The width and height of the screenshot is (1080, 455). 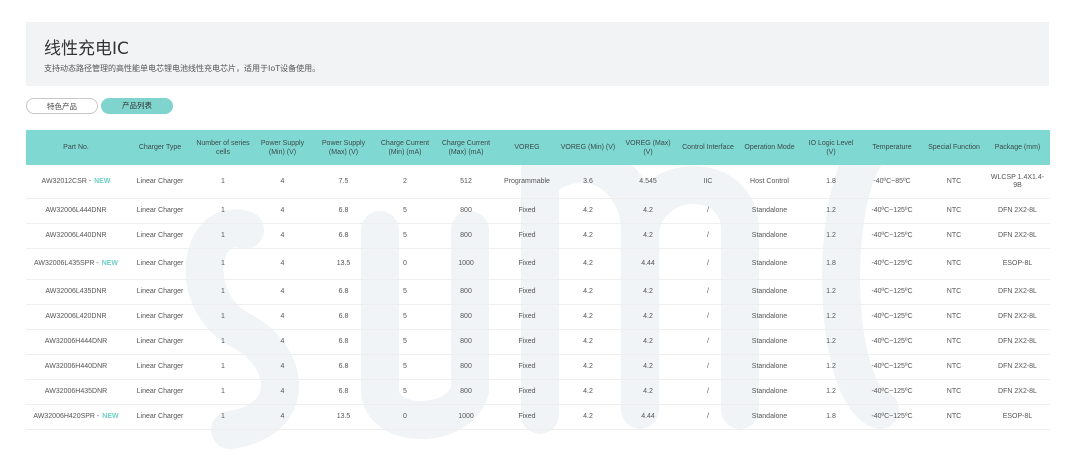 I want to click on part-number-cell: AW32012CSR - NEW, so click(x=76, y=182).